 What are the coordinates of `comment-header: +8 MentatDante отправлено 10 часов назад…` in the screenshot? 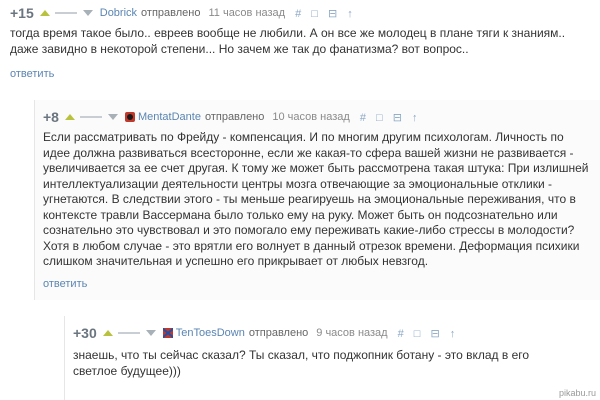 It's located at (234, 117).